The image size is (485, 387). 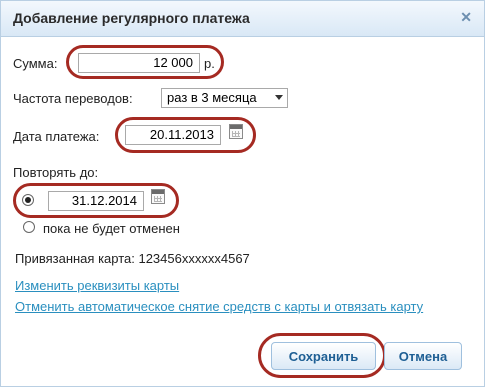 I want to click on cancel-button: Отмена, so click(x=423, y=356).